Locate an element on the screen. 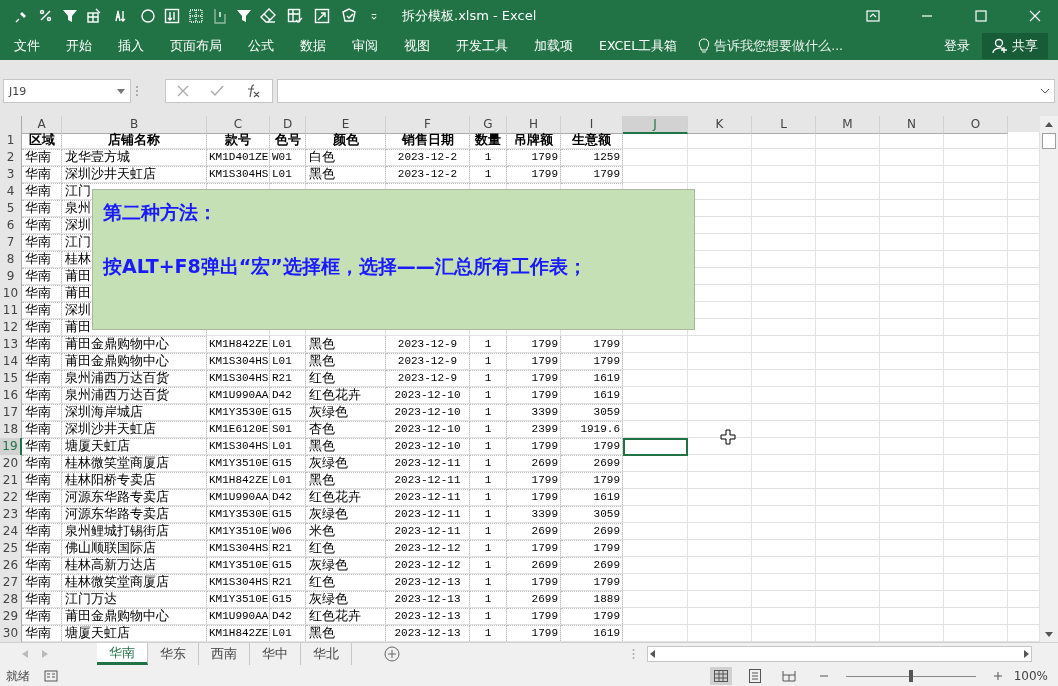 This screenshot has width=1058, height=686. sheet-tab: 华南 is located at coordinates (122, 654).